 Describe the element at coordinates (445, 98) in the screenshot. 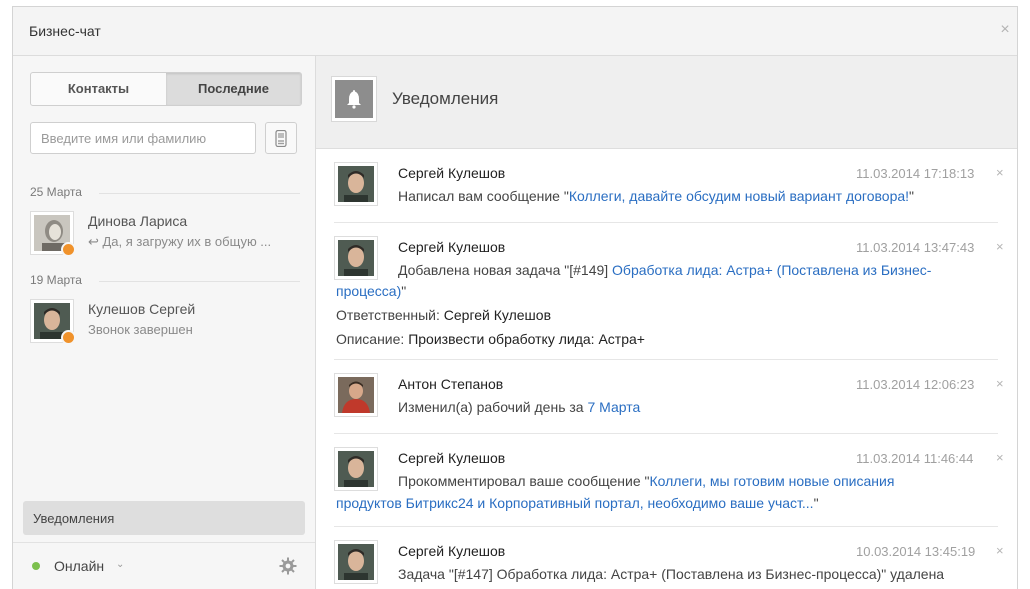

I see `panel-title: Уведомления` at that location.